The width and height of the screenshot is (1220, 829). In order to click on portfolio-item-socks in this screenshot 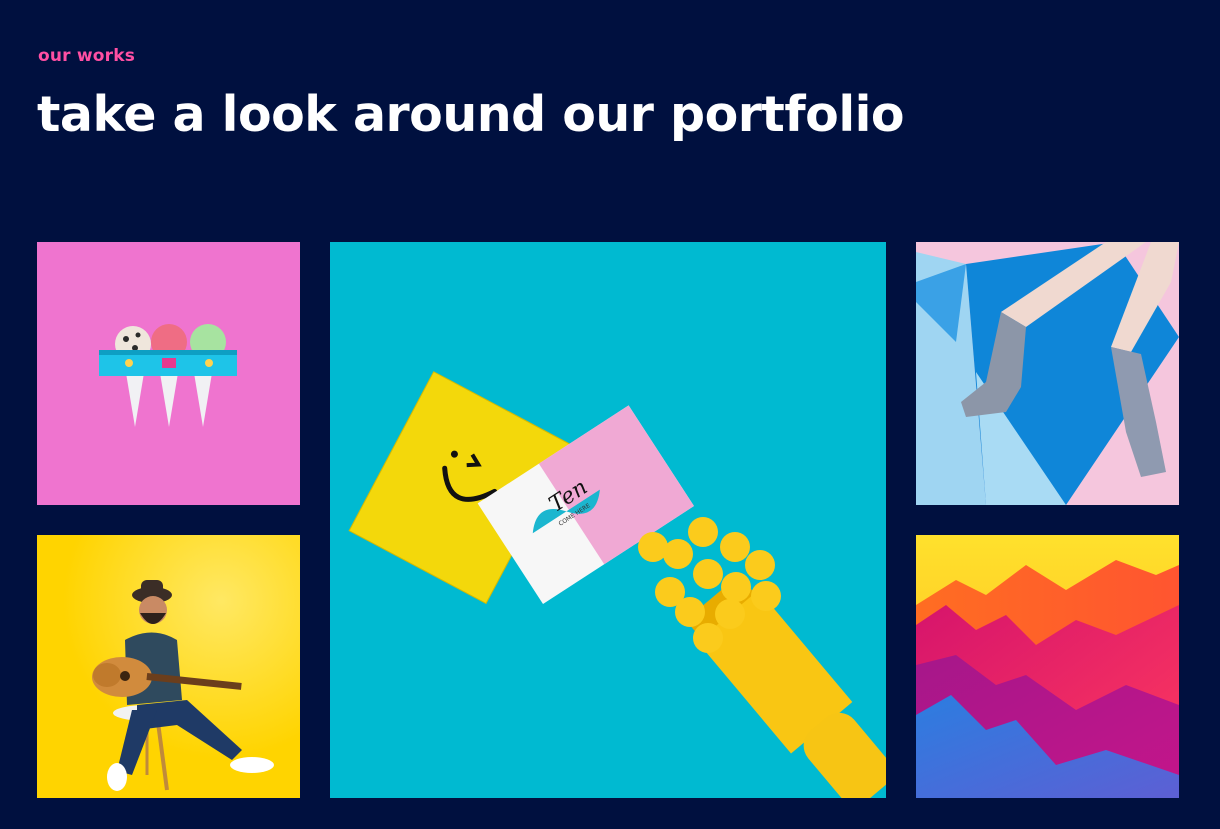, I will do `click(1047, 373)`.